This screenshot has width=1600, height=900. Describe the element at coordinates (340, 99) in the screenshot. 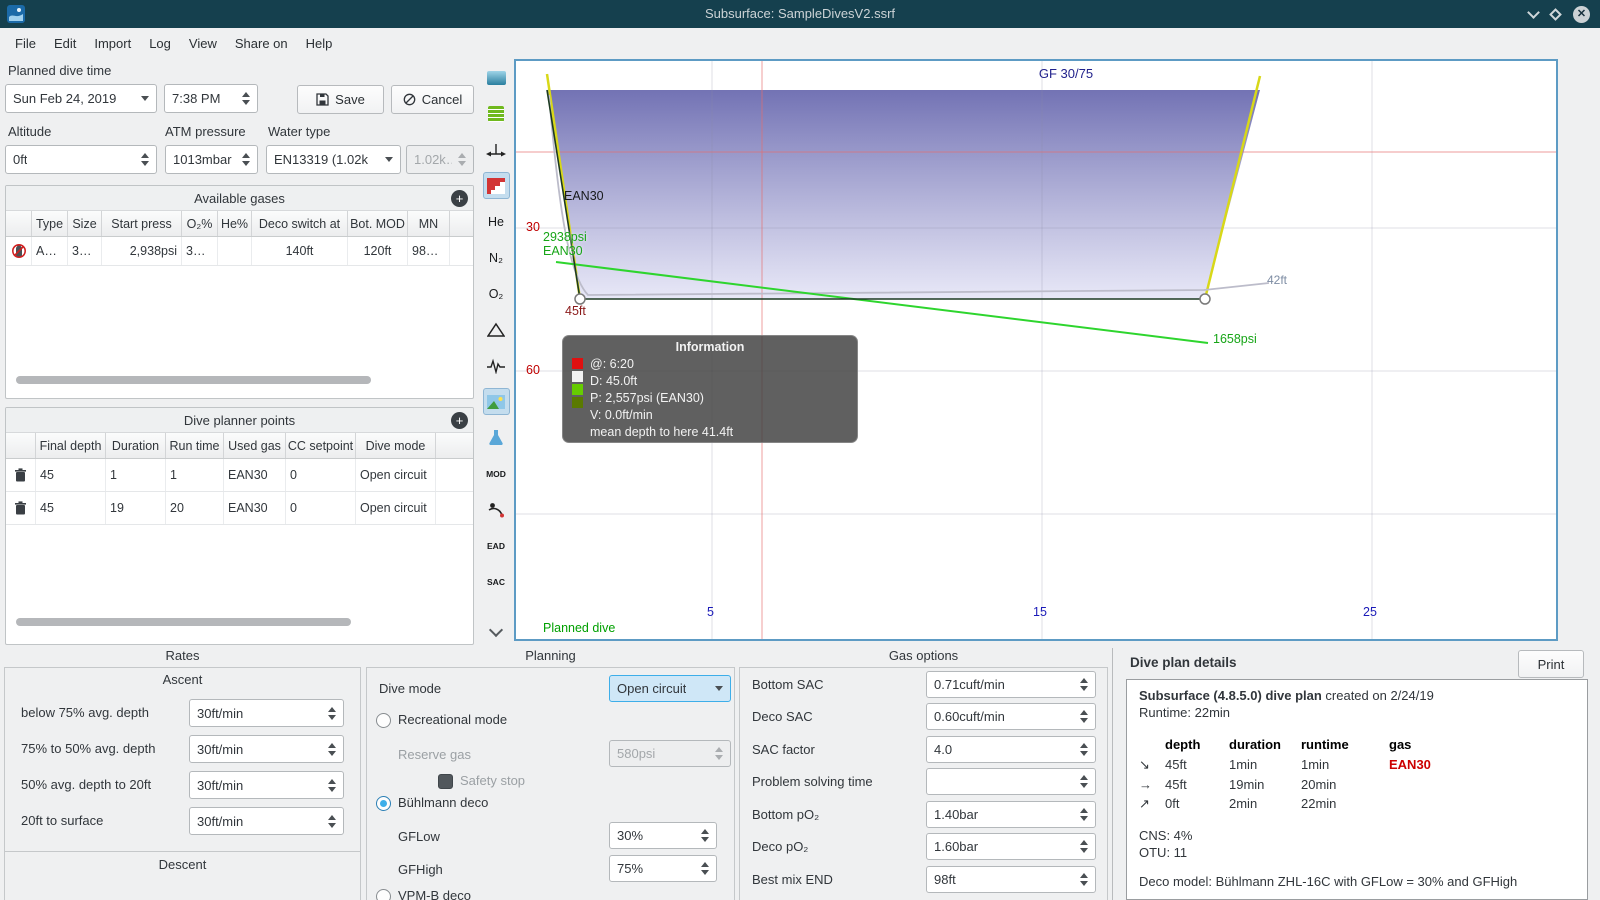

I see `save-button: Save` at that location.